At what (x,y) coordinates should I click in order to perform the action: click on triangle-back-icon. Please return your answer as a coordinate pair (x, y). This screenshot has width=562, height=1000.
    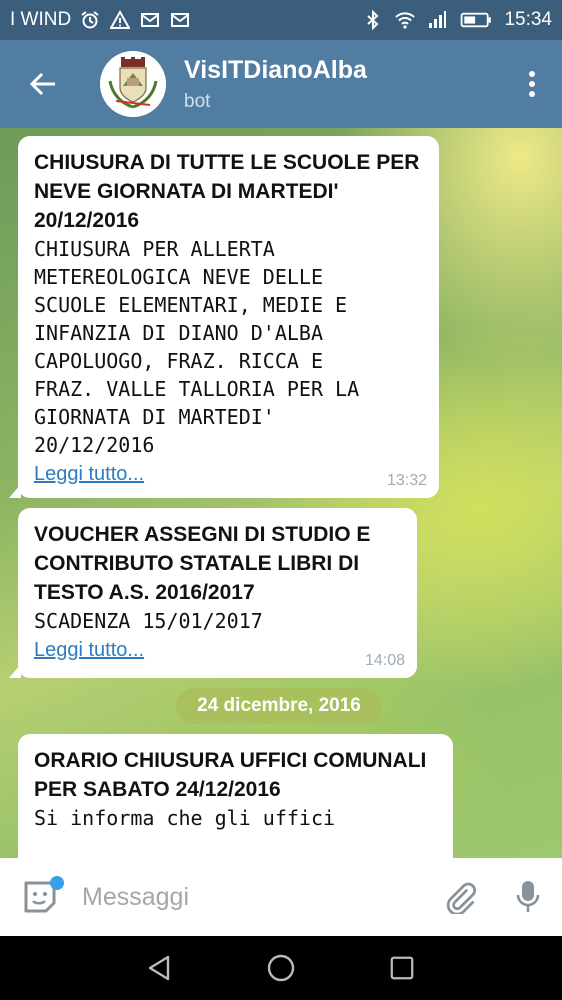
    Looking at the image, I should click on (159, 968).